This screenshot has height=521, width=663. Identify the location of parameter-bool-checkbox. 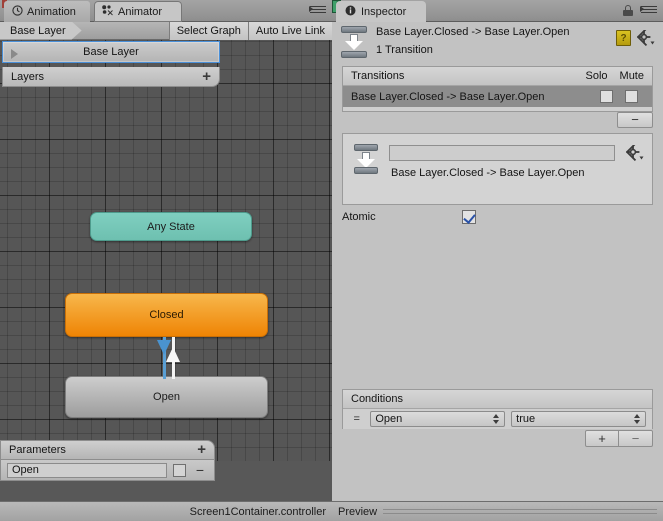
(179, 470).